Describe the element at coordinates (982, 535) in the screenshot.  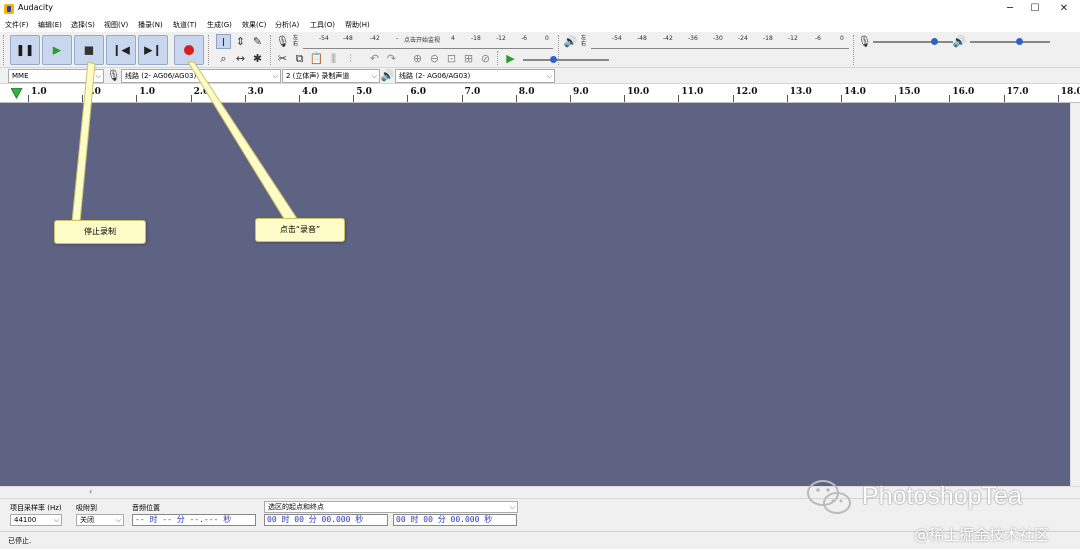
I see `watermark-community: @稀土掘金技术社区` at that location.